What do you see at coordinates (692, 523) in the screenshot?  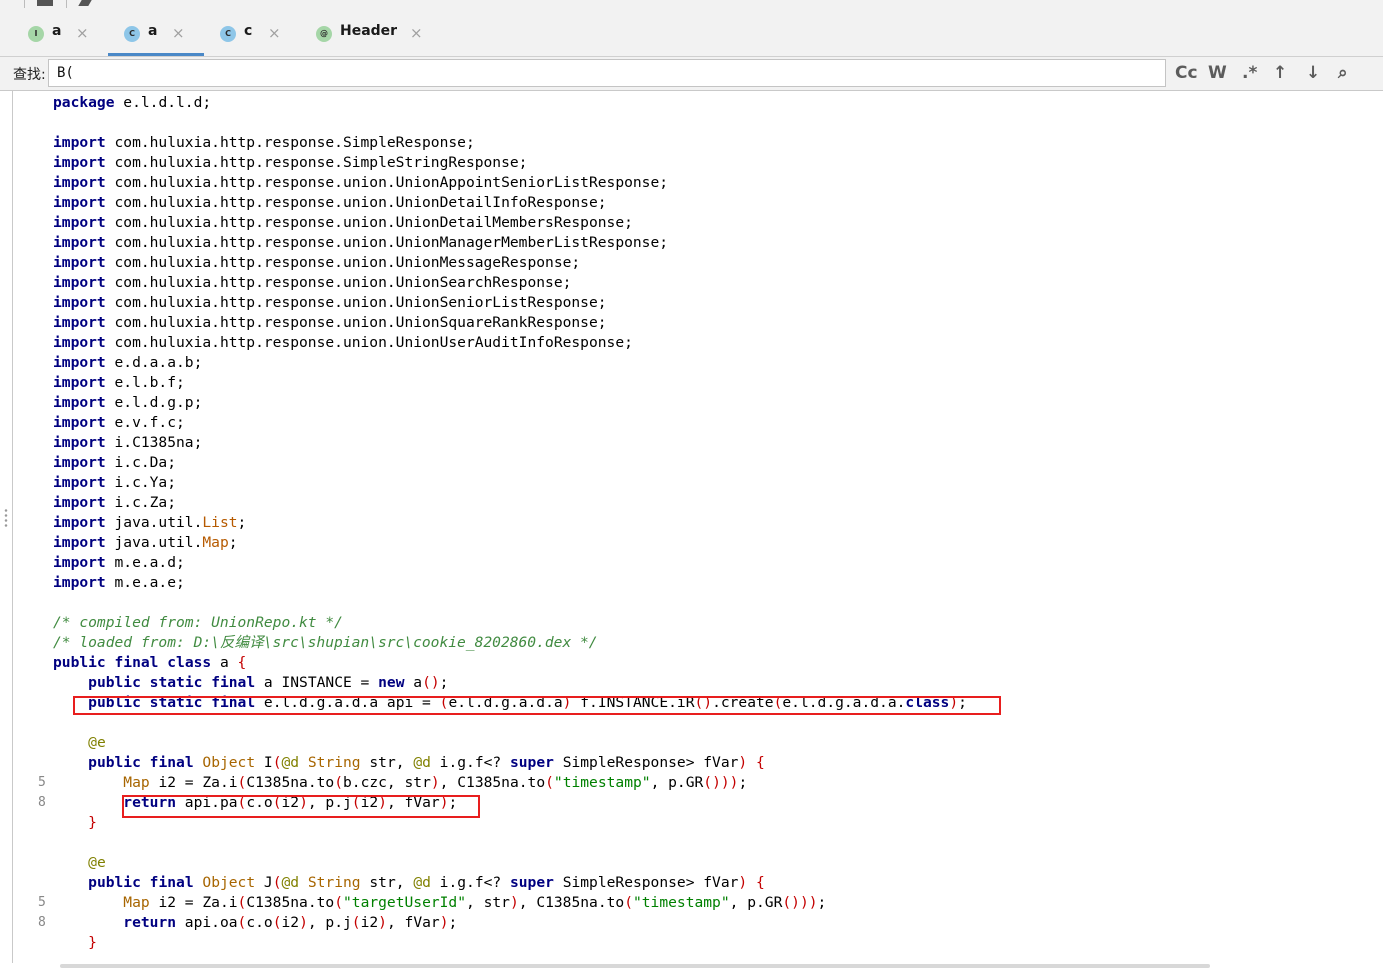 I see `code-line: import java.util.List;` at bounding box center [692, 523].